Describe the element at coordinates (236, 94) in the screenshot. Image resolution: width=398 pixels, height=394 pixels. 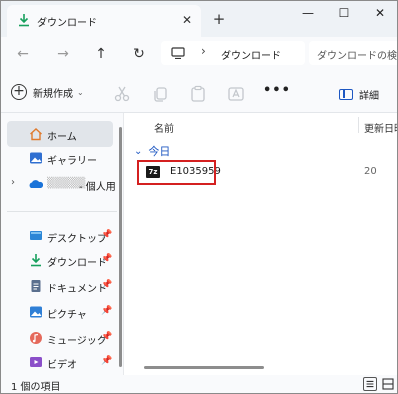
I see `rename-icon` at that location.